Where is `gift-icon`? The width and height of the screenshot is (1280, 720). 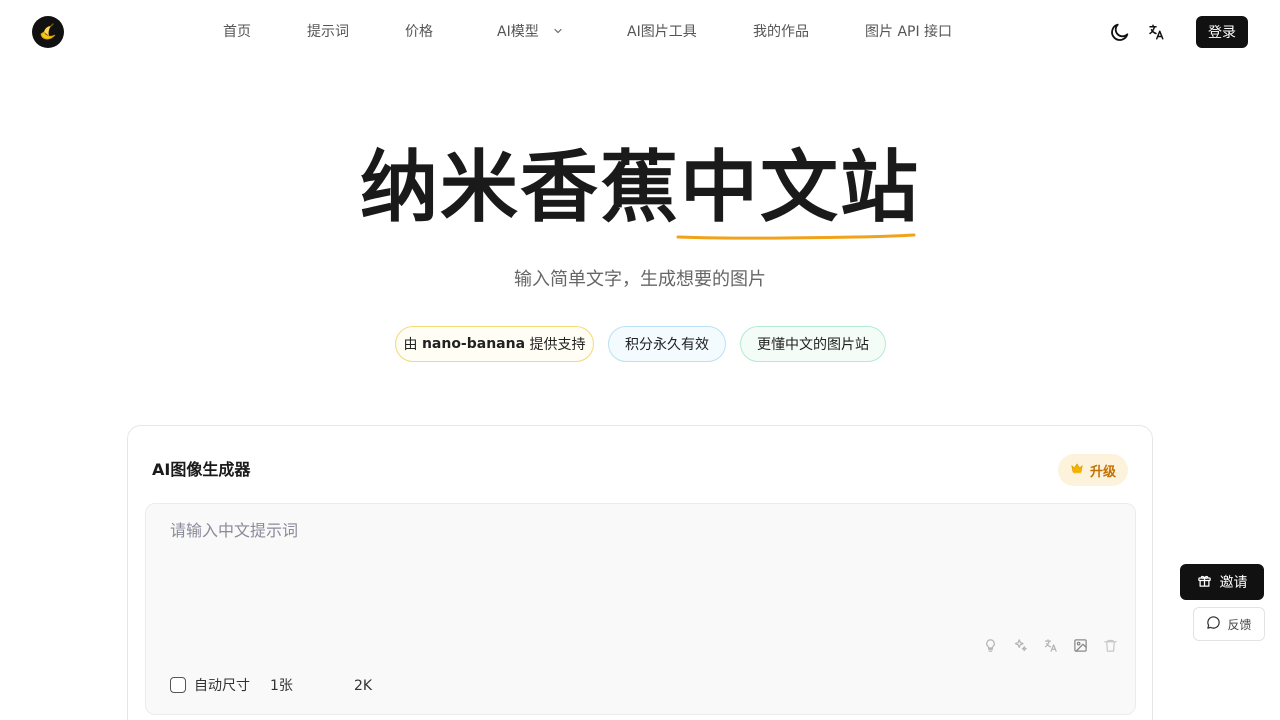
gift-icon is located at coordinates (1204, 582).